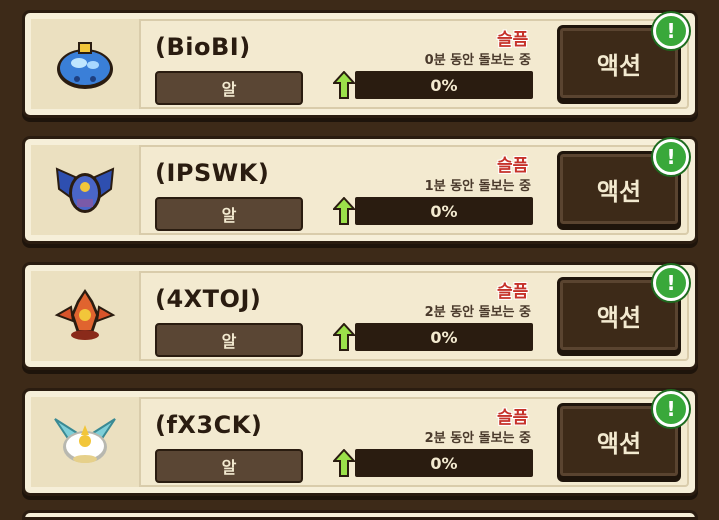  What do you see at coordinates (203, 47) in the screenshot?
I see `pet-name: (BioBI)` at bounding box center [203, 47].